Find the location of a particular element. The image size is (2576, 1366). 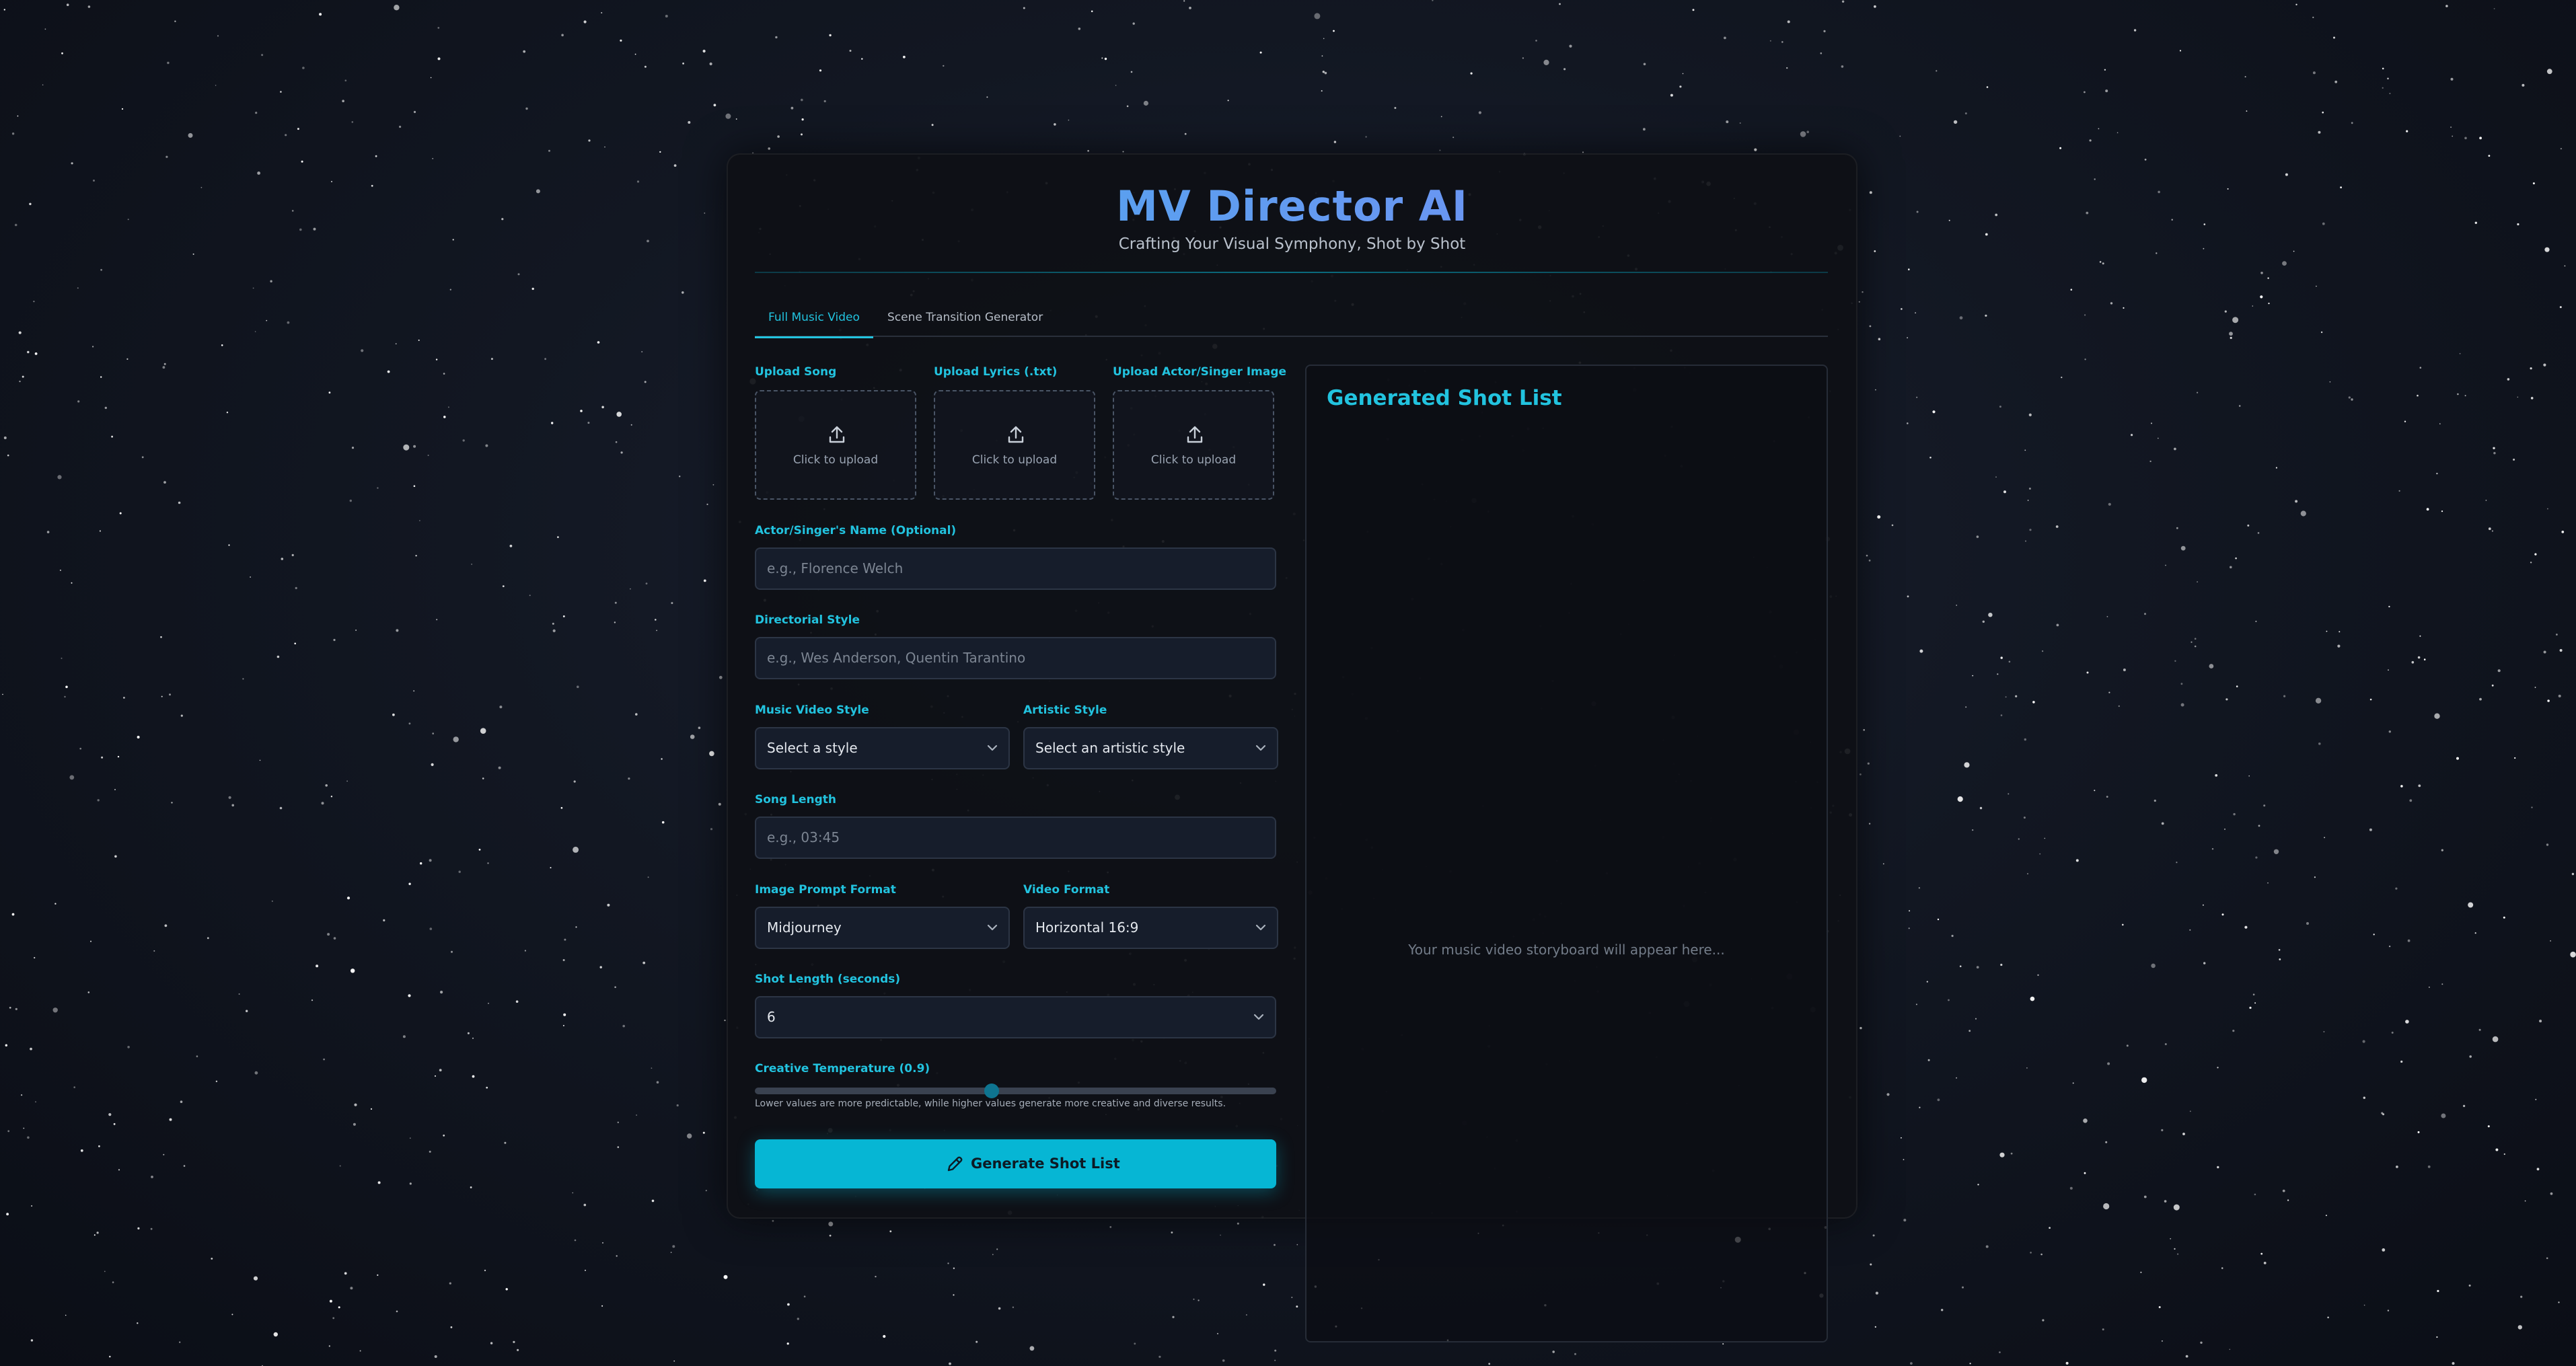

creative-temperature-slider is located at coordinates (1015, 1091).